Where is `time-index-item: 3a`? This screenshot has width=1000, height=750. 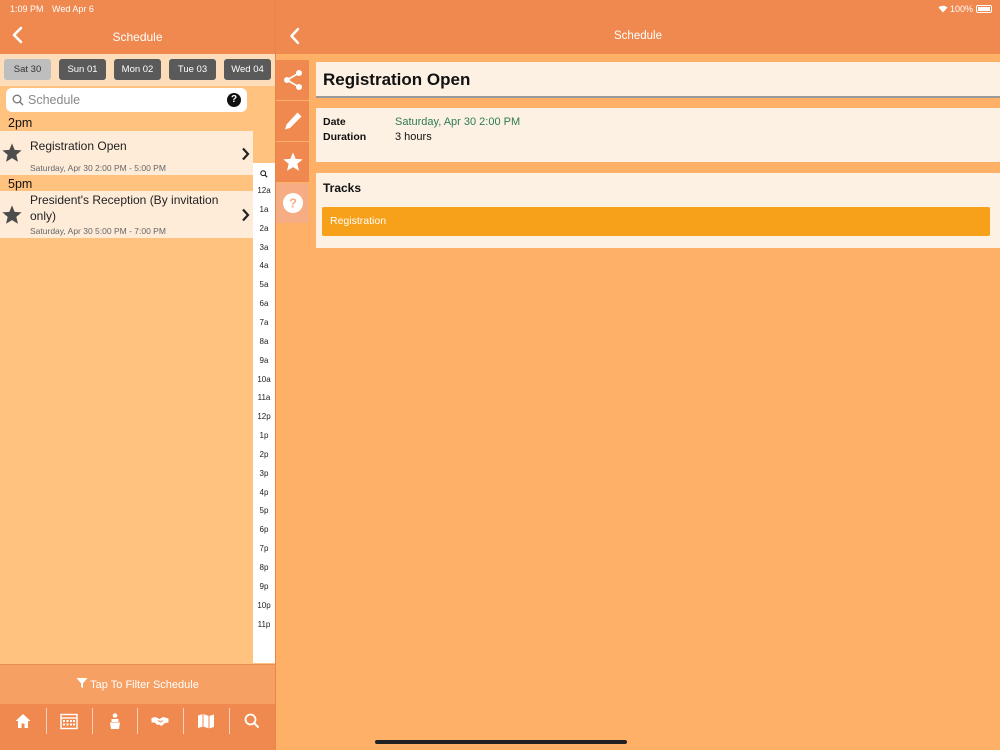 time-index-item: 3a is located at coordinates (264, 247).